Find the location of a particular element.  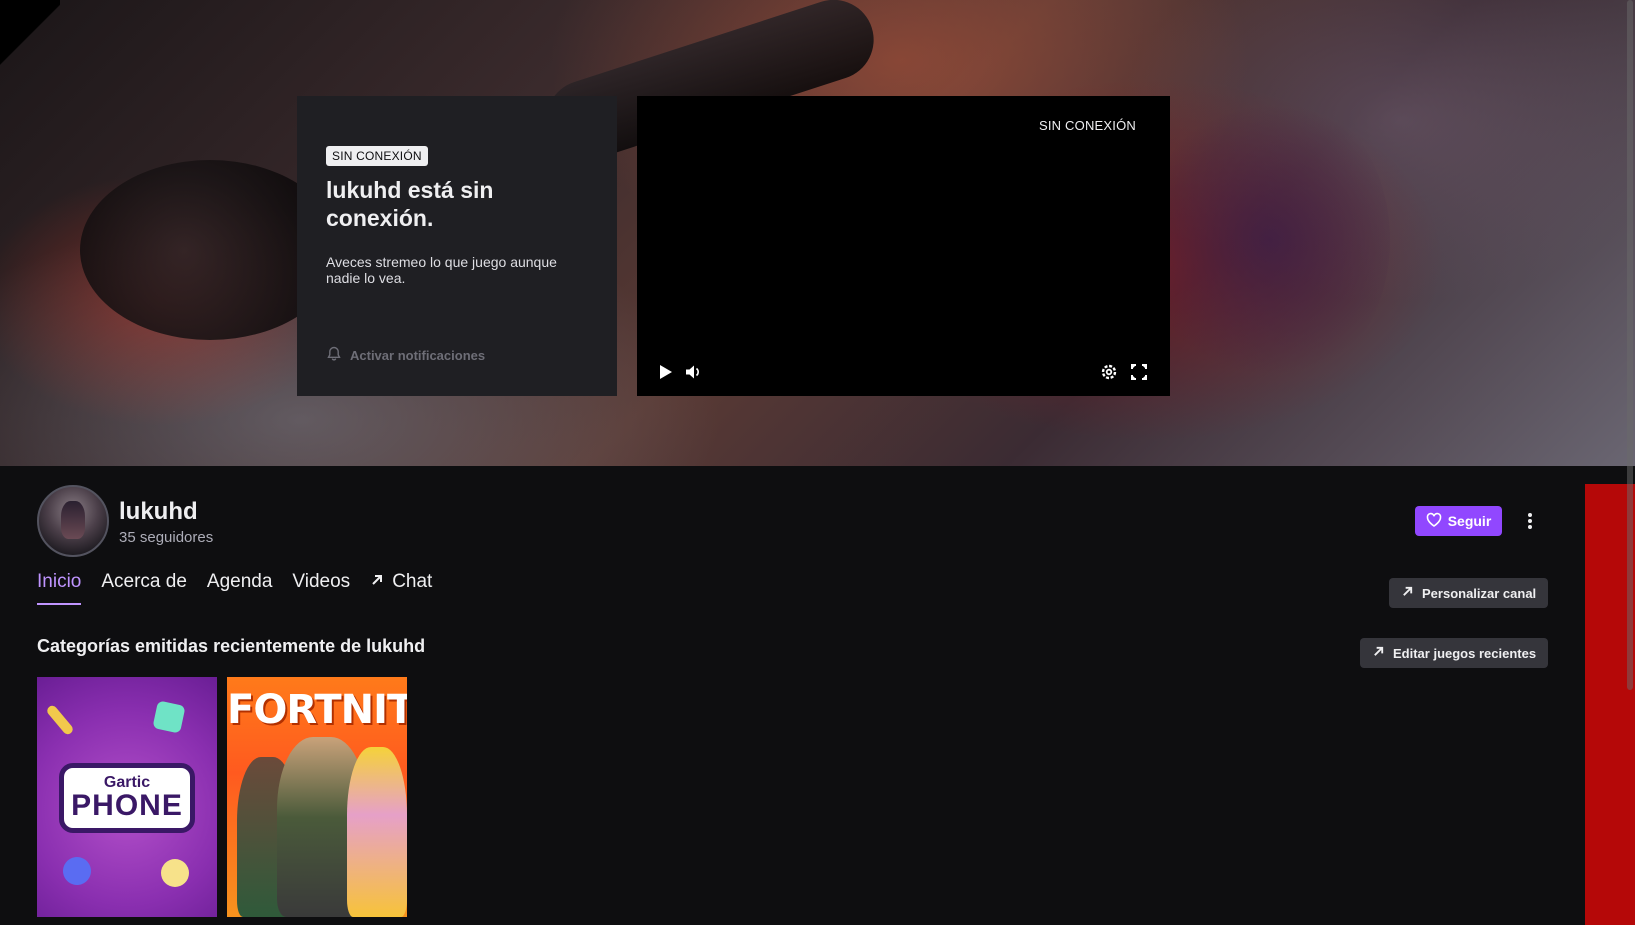

edit-recent-games-button: Editar juegos recientes is located at coordinates (1454, 653).